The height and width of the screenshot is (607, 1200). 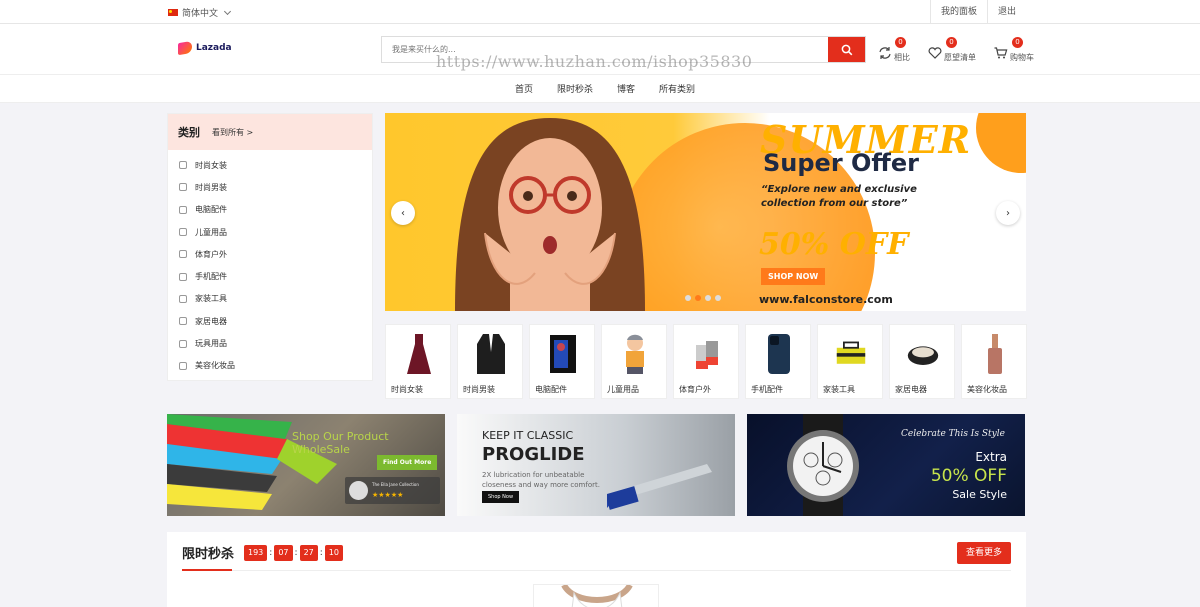 What do you see at coordinates (211, 299) in the screenshot?
I see `category-label: 家装工具` at bounding box center [211, 299].